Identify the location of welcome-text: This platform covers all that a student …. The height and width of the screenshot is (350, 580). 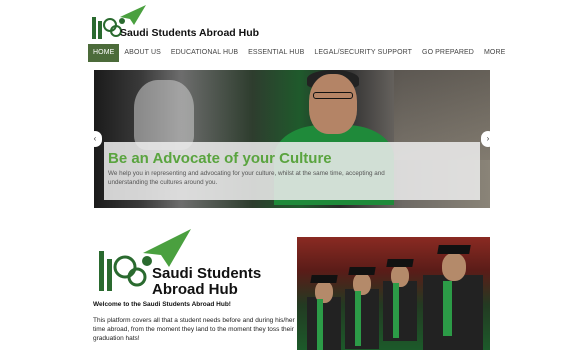
(194, 329).